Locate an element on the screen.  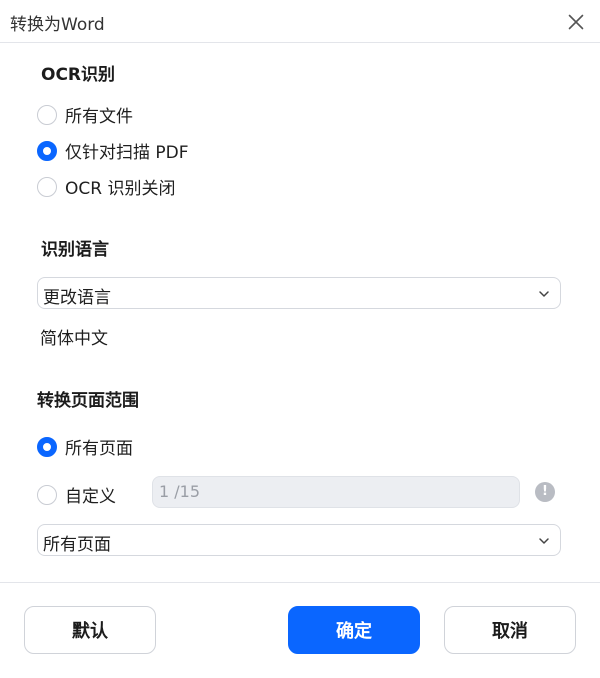
language-dropdown-value: 更改语言 is located at coordinates (77, 298).